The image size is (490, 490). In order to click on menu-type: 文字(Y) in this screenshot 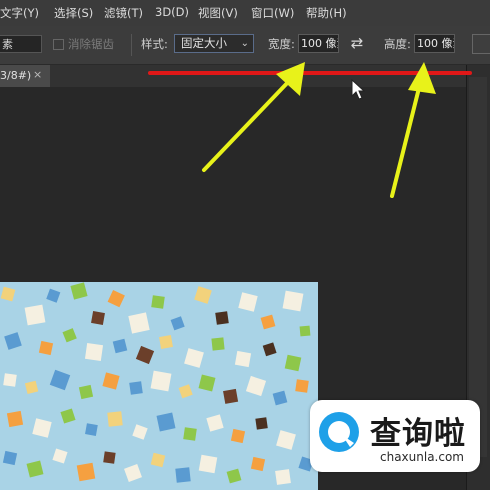, I will do `click(19, 13)`.